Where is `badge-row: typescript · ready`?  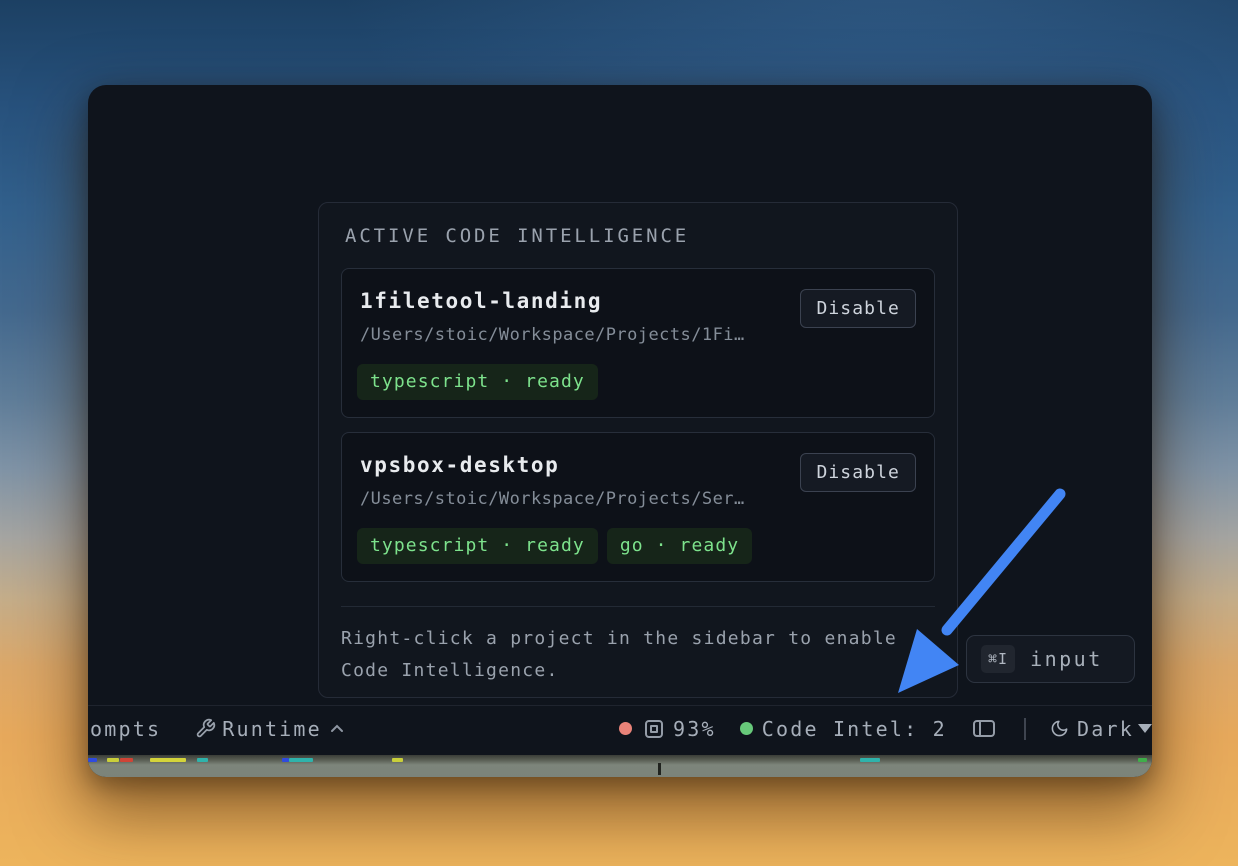 badge-row: typescript · ready is located at coordinates (636, 382).